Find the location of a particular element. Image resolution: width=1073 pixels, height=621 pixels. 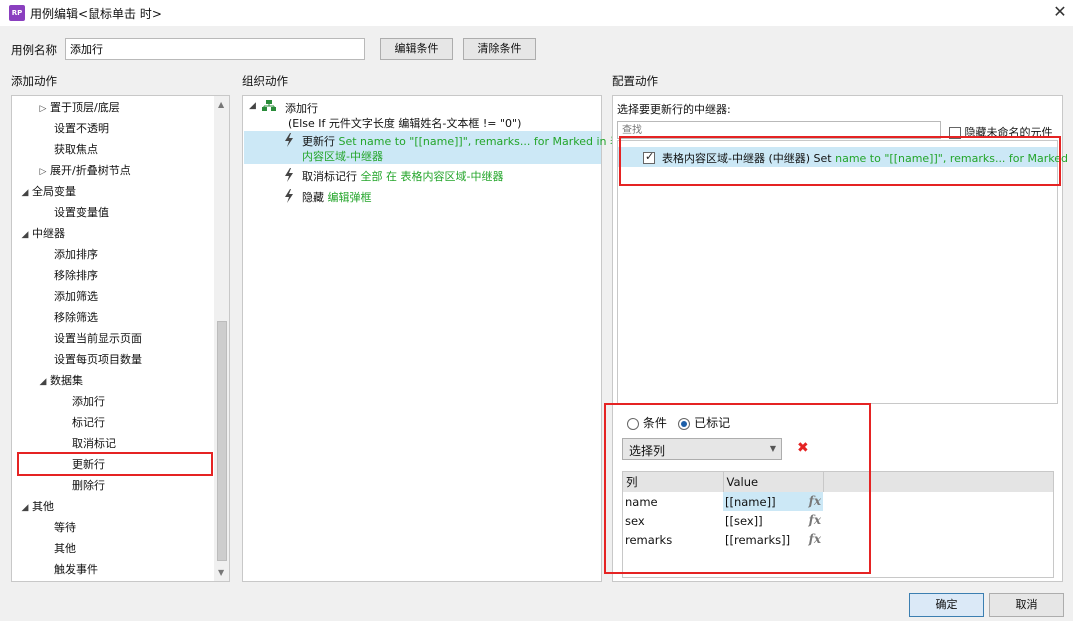

action-name: 隐藏 is located at coordinates (313, 197).